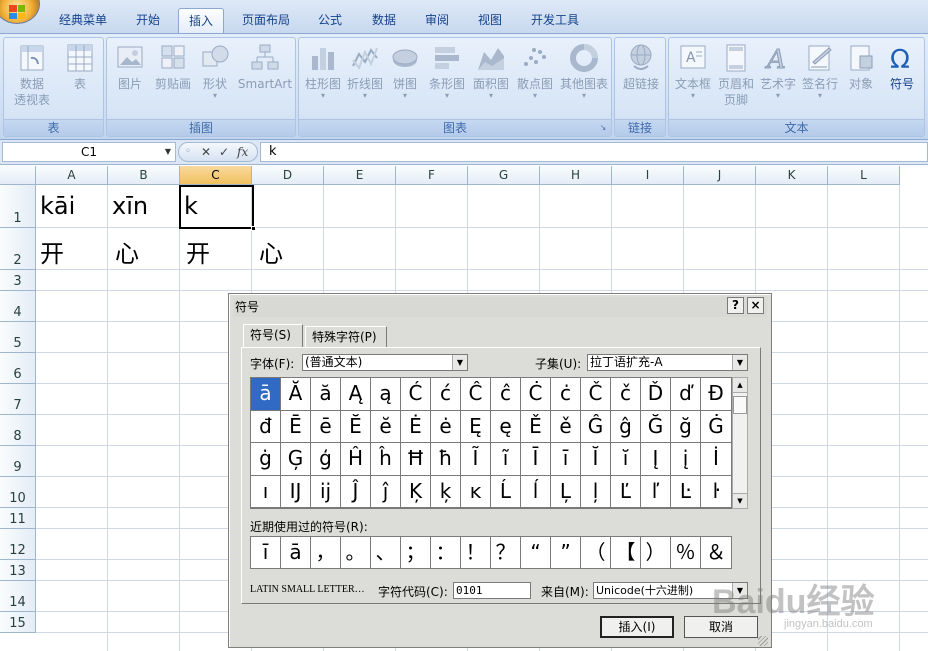 Image resolution: width=928 pixels, height=651 pixels. Describe the element at coordinates (356, 426) in the screenshot. I see `symbol-cell: Ĕ` at that location.